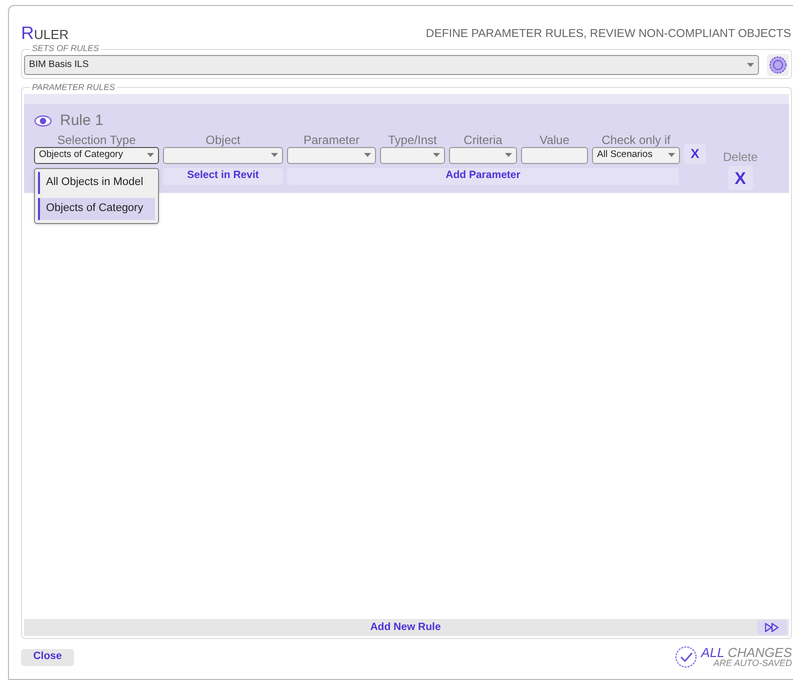 The height and width of the screenshot is (680, 793). I want to click on fast-forward-button, so click(772, 627).